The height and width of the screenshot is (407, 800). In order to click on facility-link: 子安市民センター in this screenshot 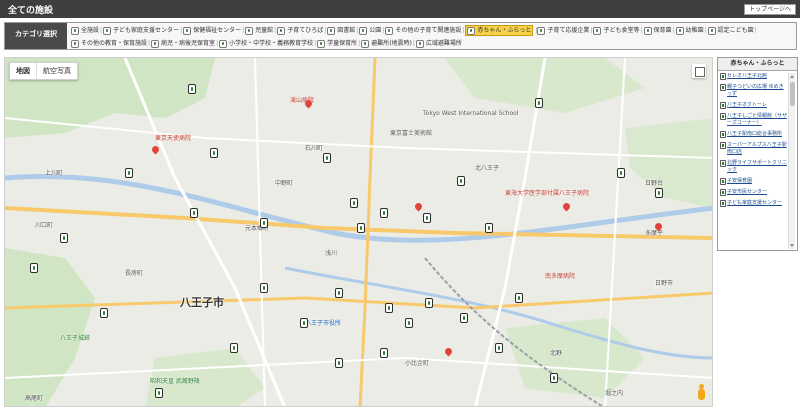, I will do `click(747, 192)`.